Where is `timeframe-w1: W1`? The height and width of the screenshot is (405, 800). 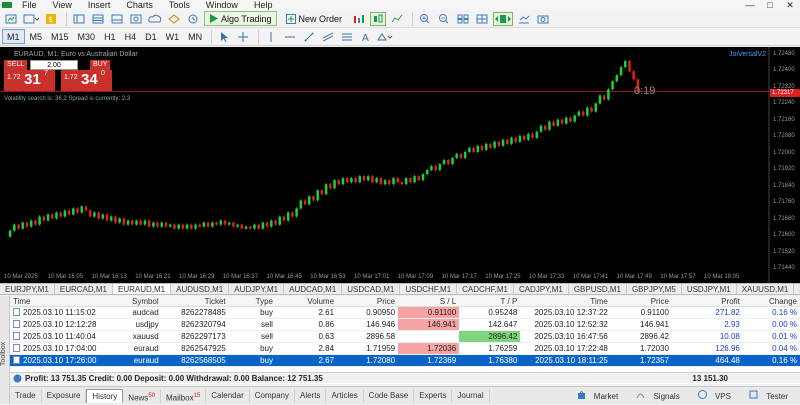
timeframe-w1: W1 is located at coordinates (173, 36).